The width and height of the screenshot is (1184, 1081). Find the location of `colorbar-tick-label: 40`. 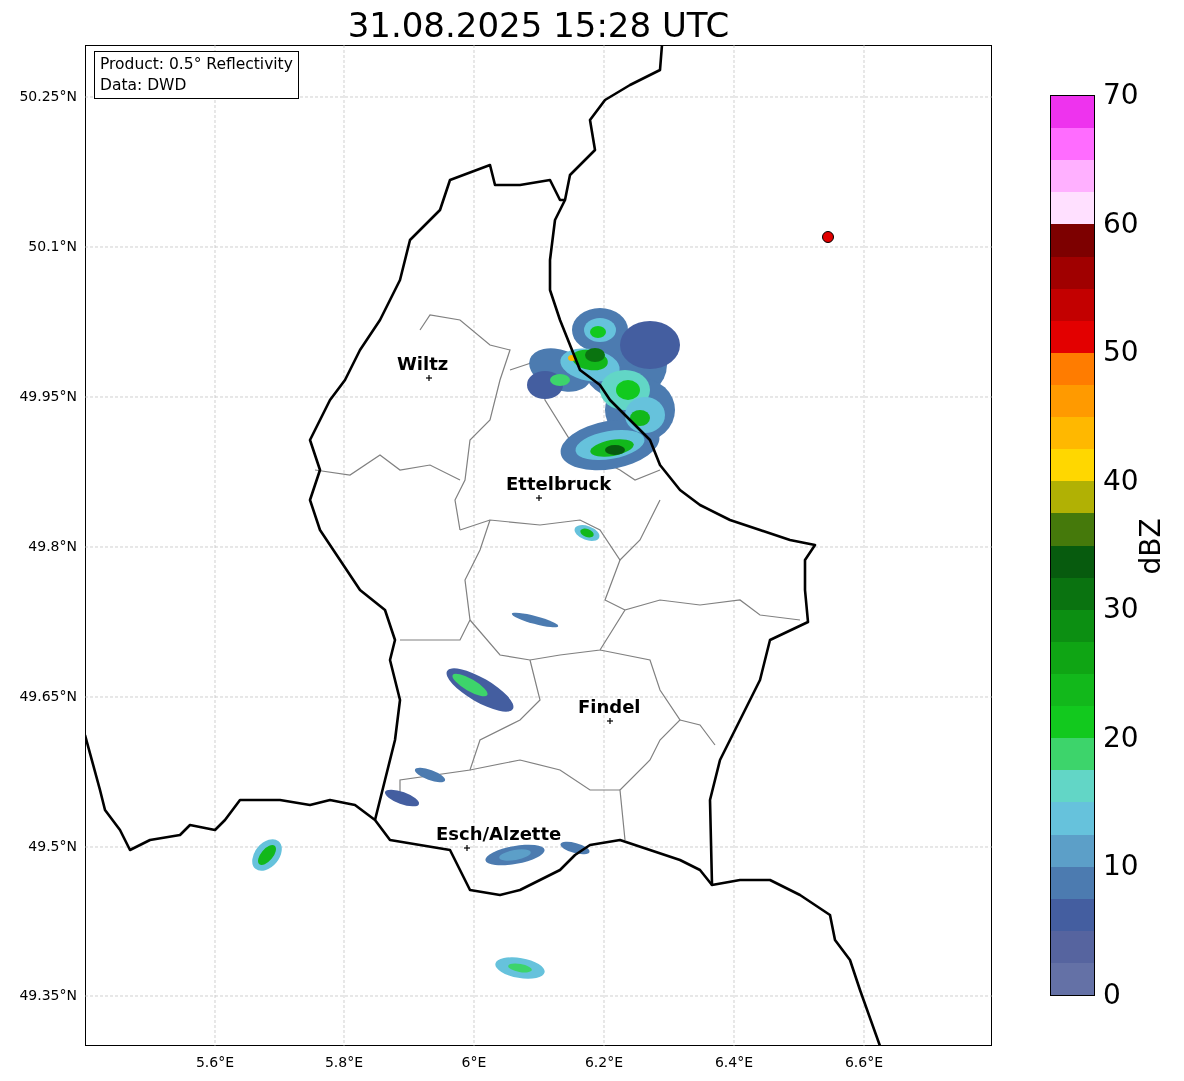

colorbar-tick-label: 40 is located at coordinates (1121, 480).